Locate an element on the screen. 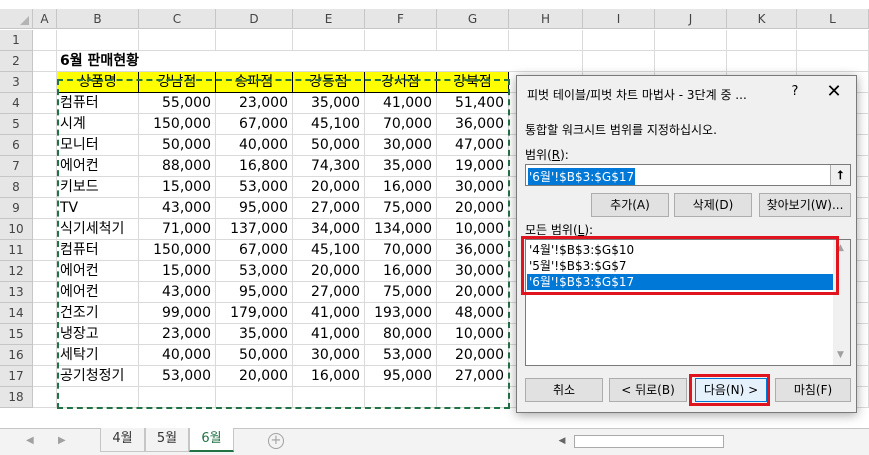 Image resolution: width=869 pixels, height=455 pixels. table-cell: 세탁기 is located at coordinates (98, 355).